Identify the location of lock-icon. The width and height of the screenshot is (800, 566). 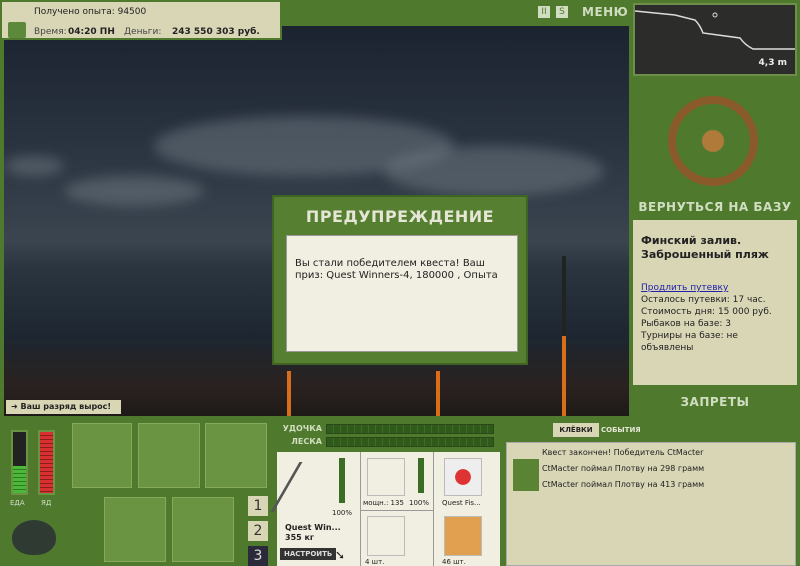
(17, 30).